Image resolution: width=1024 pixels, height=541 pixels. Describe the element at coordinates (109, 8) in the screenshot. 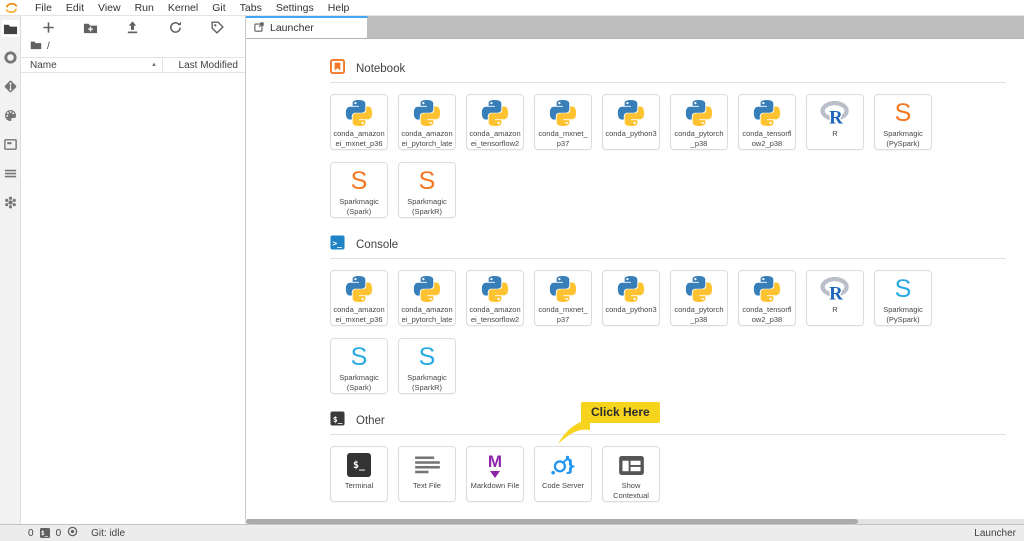

I see `menu-view: View` at that location.